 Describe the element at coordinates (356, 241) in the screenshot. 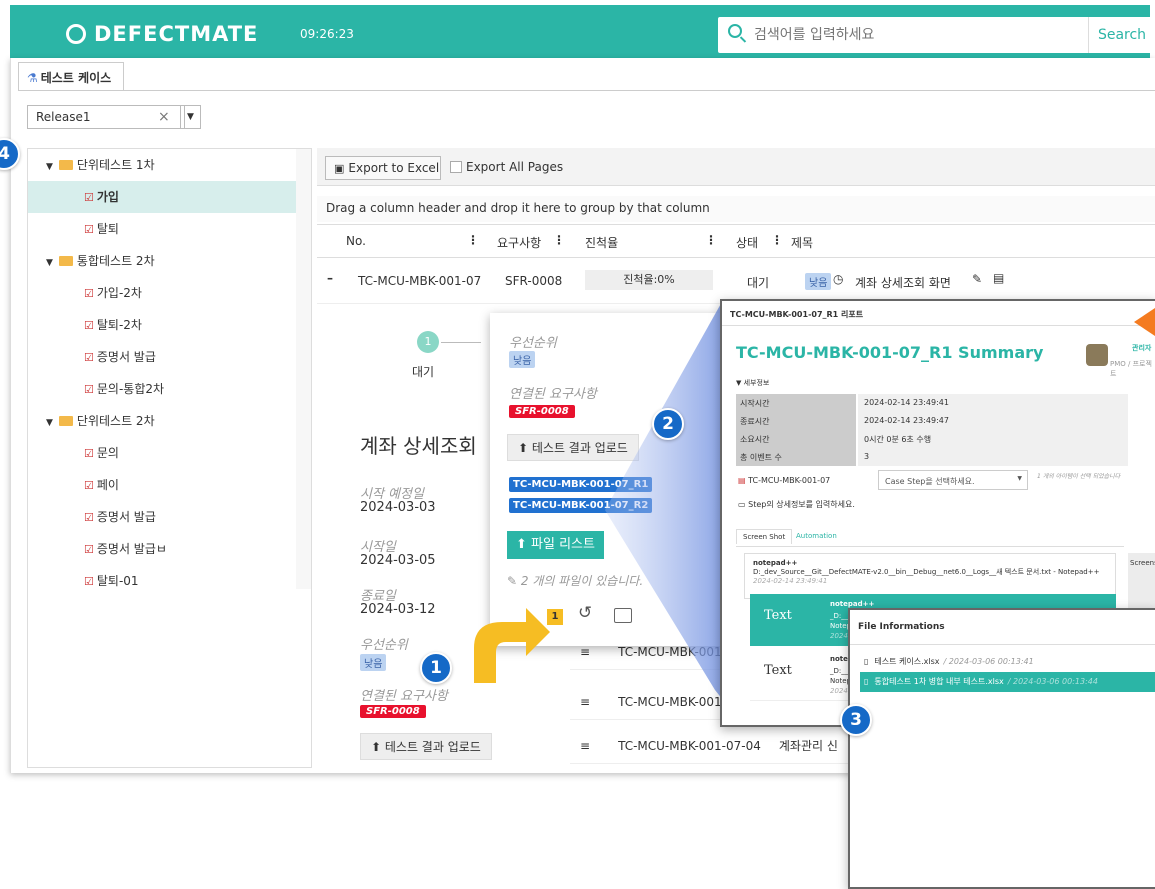

I see `col-no: No.` at that location.